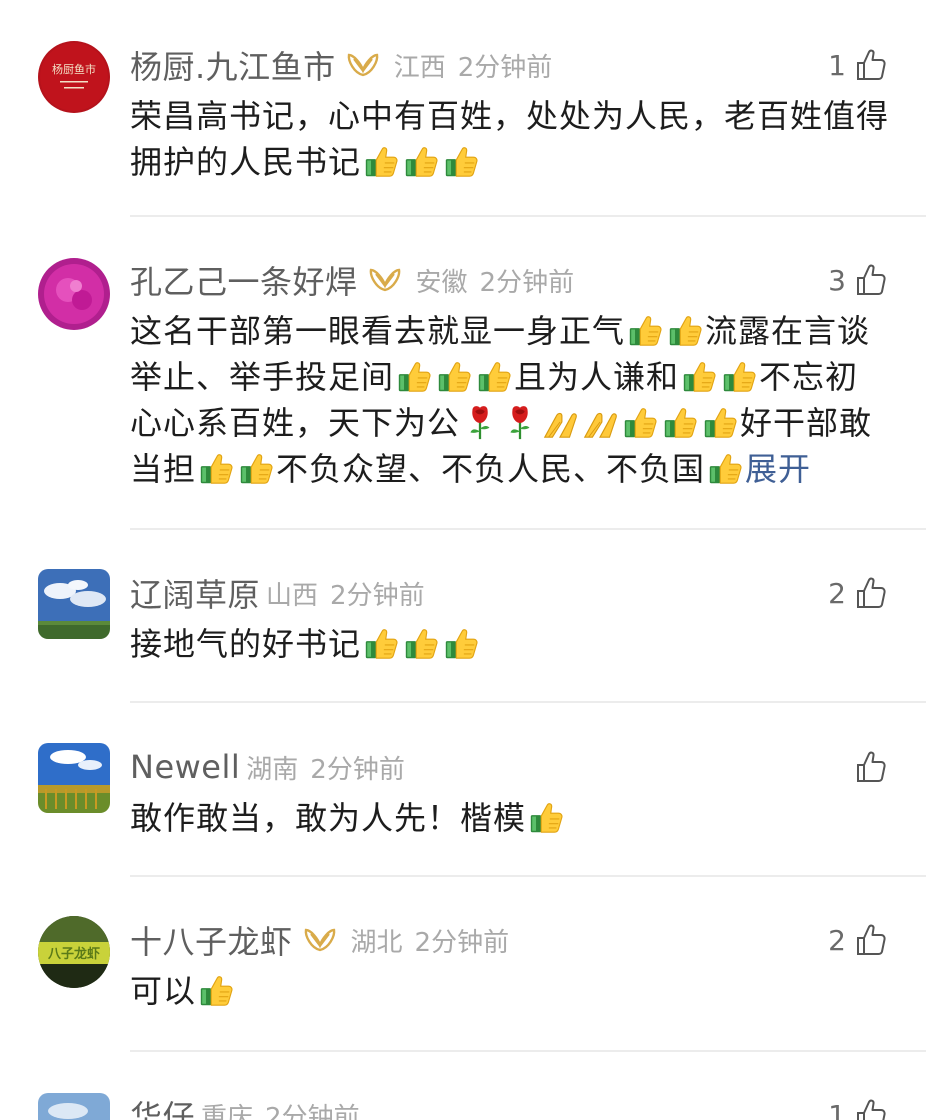 The width and height of the screenshot is (926, 1120). What do you see at coordinates (376, 942) in the screenshot?
I see `location: 湖北` at bounding box center [376, 942].